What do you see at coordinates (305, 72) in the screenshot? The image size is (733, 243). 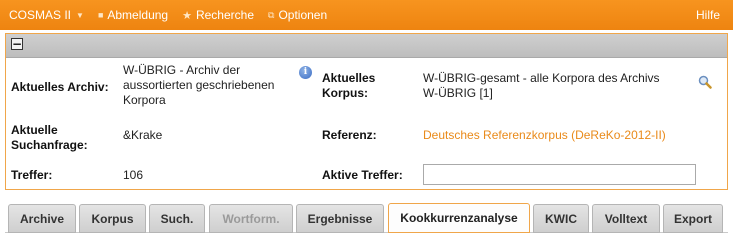 I see `info-icon: i` at bounding box center [305, 72].